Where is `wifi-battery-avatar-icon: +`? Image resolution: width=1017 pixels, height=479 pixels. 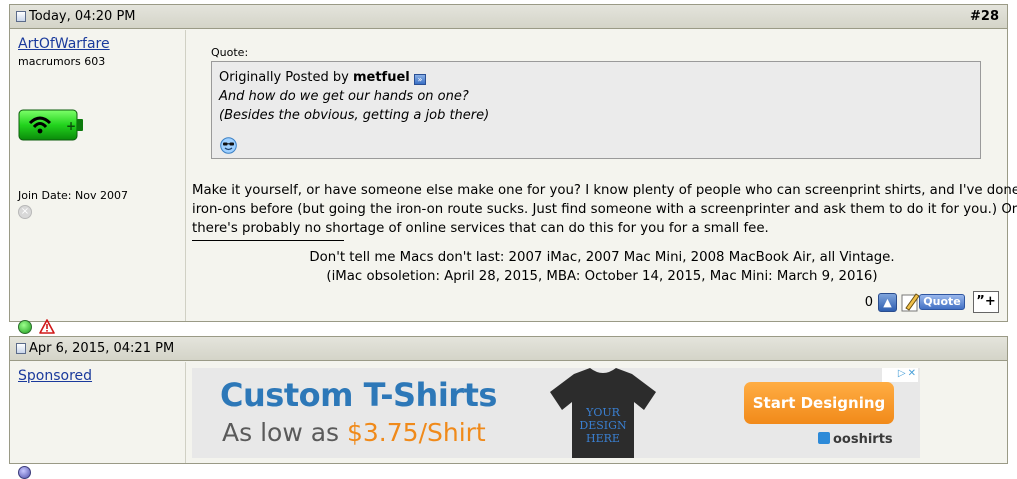 wifi-battery-avatar-icon: + is located at coordinates (50, 125).